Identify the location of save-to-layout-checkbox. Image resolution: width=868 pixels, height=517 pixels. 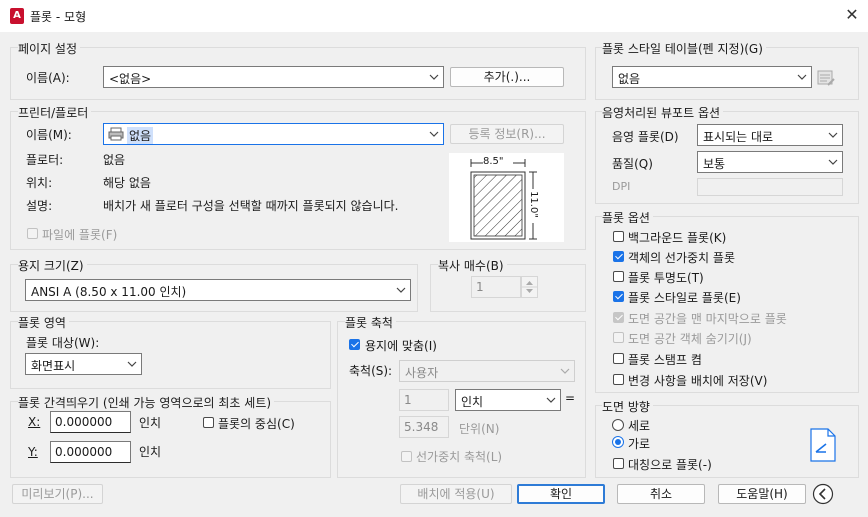
(618, 379).